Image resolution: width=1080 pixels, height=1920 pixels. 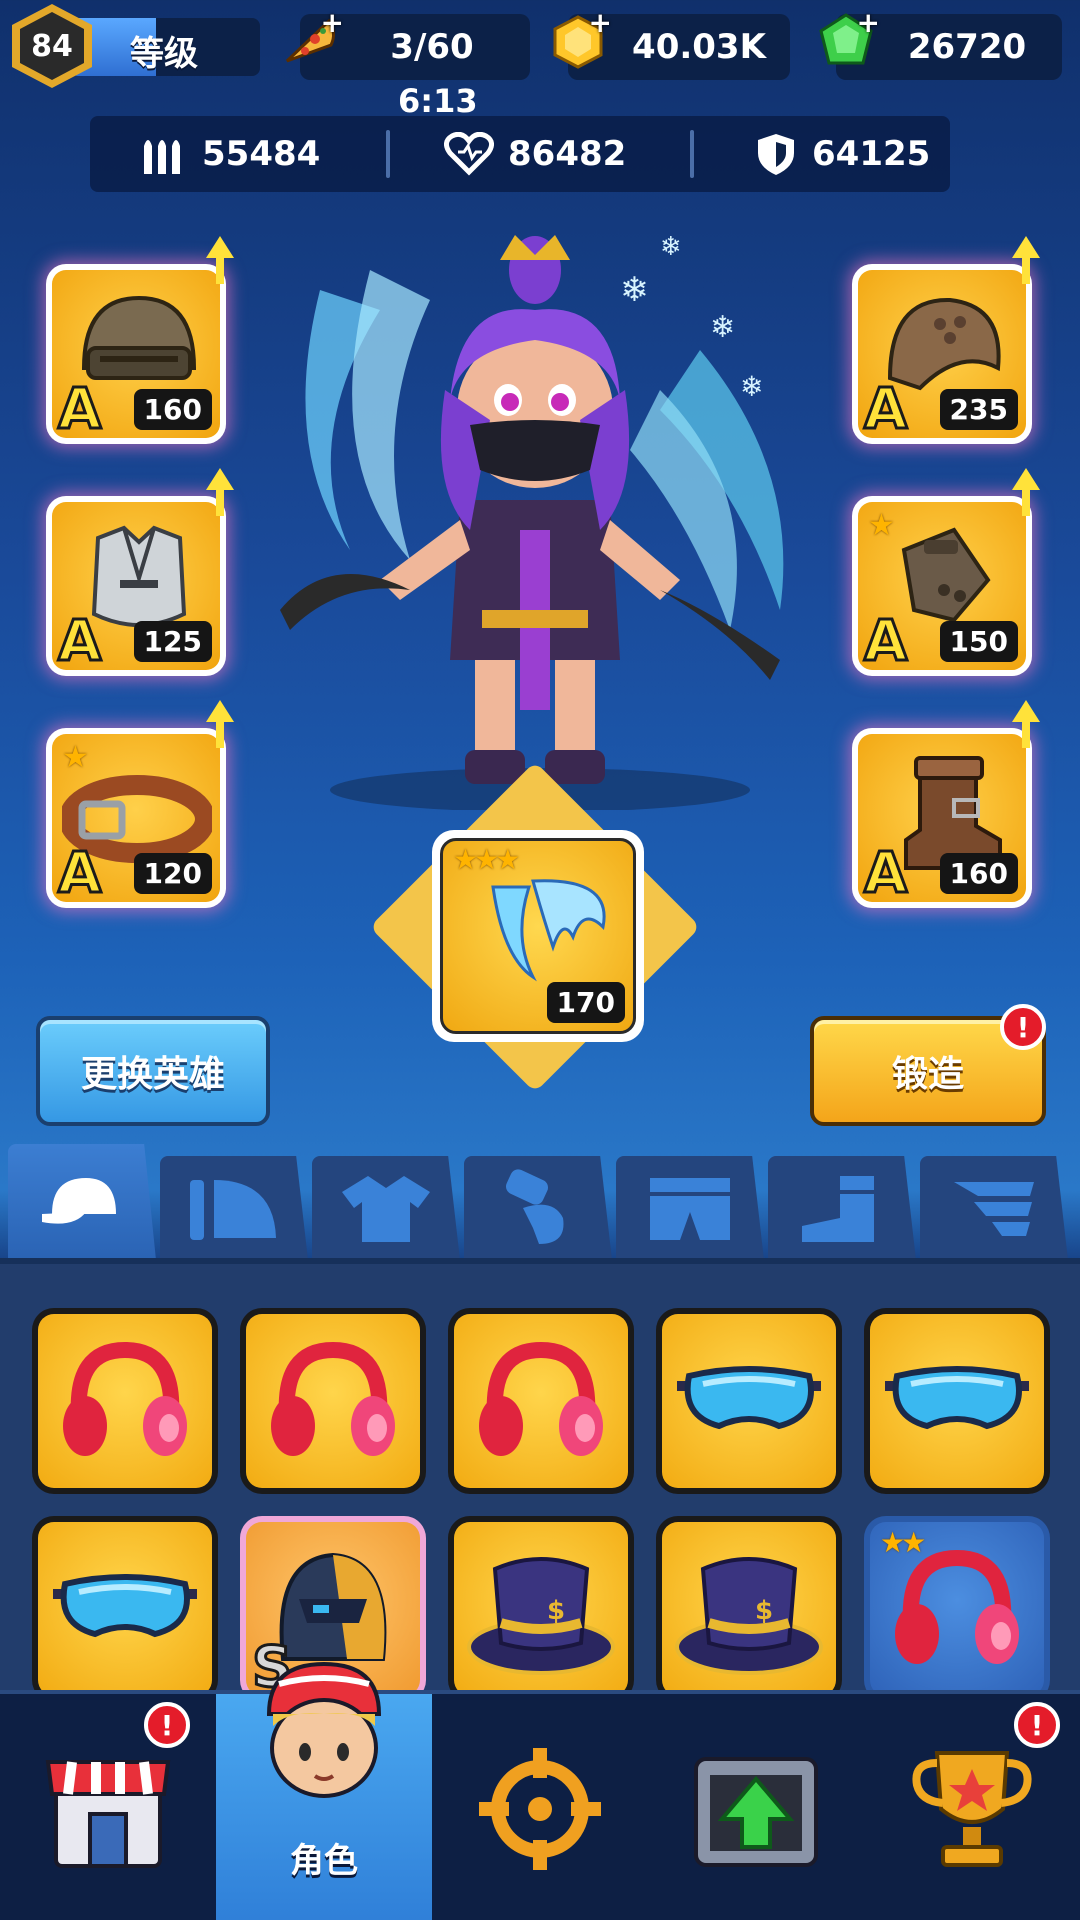 I want to click on bottom-navigation: ! 角色 !, so click(x=540, y=1790).